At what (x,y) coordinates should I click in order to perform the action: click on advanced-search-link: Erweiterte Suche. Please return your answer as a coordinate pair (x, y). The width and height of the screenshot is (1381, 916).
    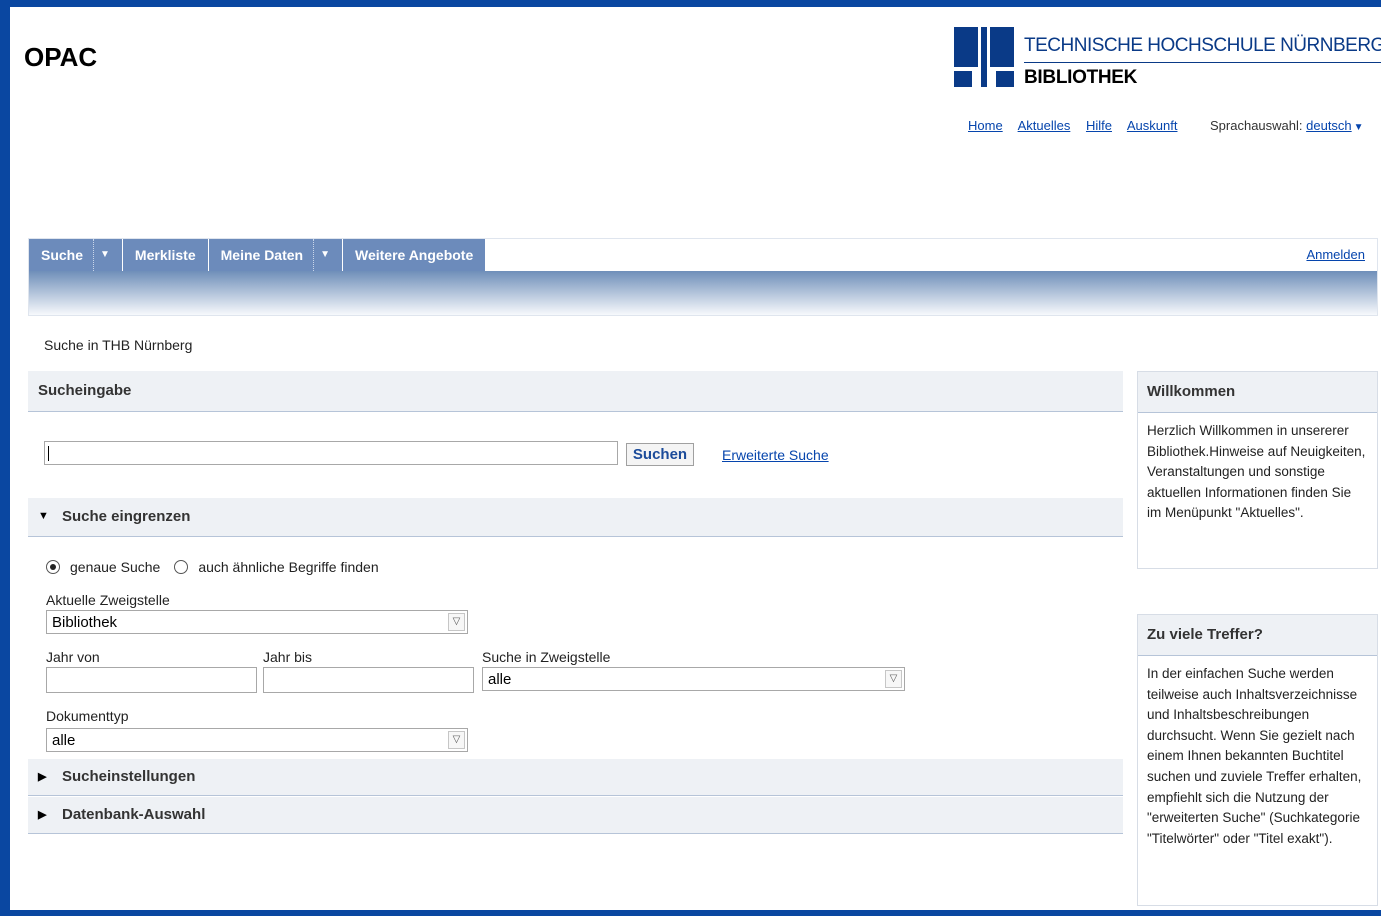
    Looking at the image, I should click on (775, 455).